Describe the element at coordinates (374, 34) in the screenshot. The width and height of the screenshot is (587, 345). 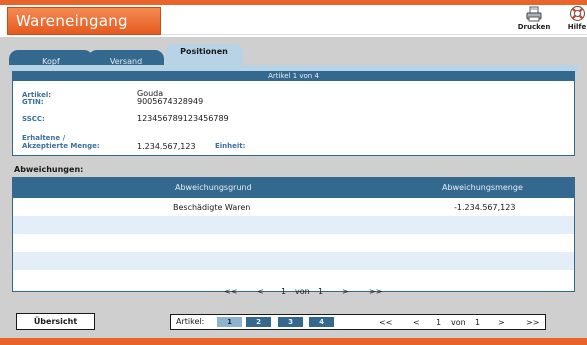
I see `header-divider` at that location.